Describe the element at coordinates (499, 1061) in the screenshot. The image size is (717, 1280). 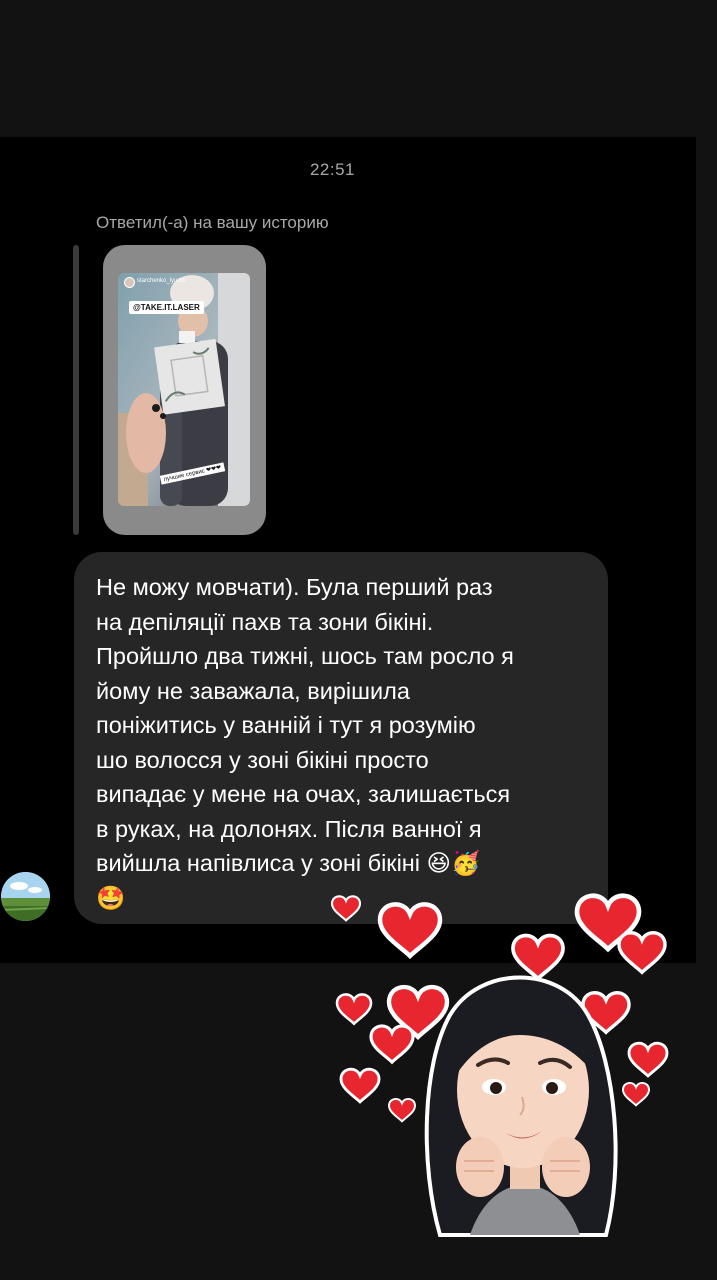
I see `girl-with-hearts-sticker` at that location.